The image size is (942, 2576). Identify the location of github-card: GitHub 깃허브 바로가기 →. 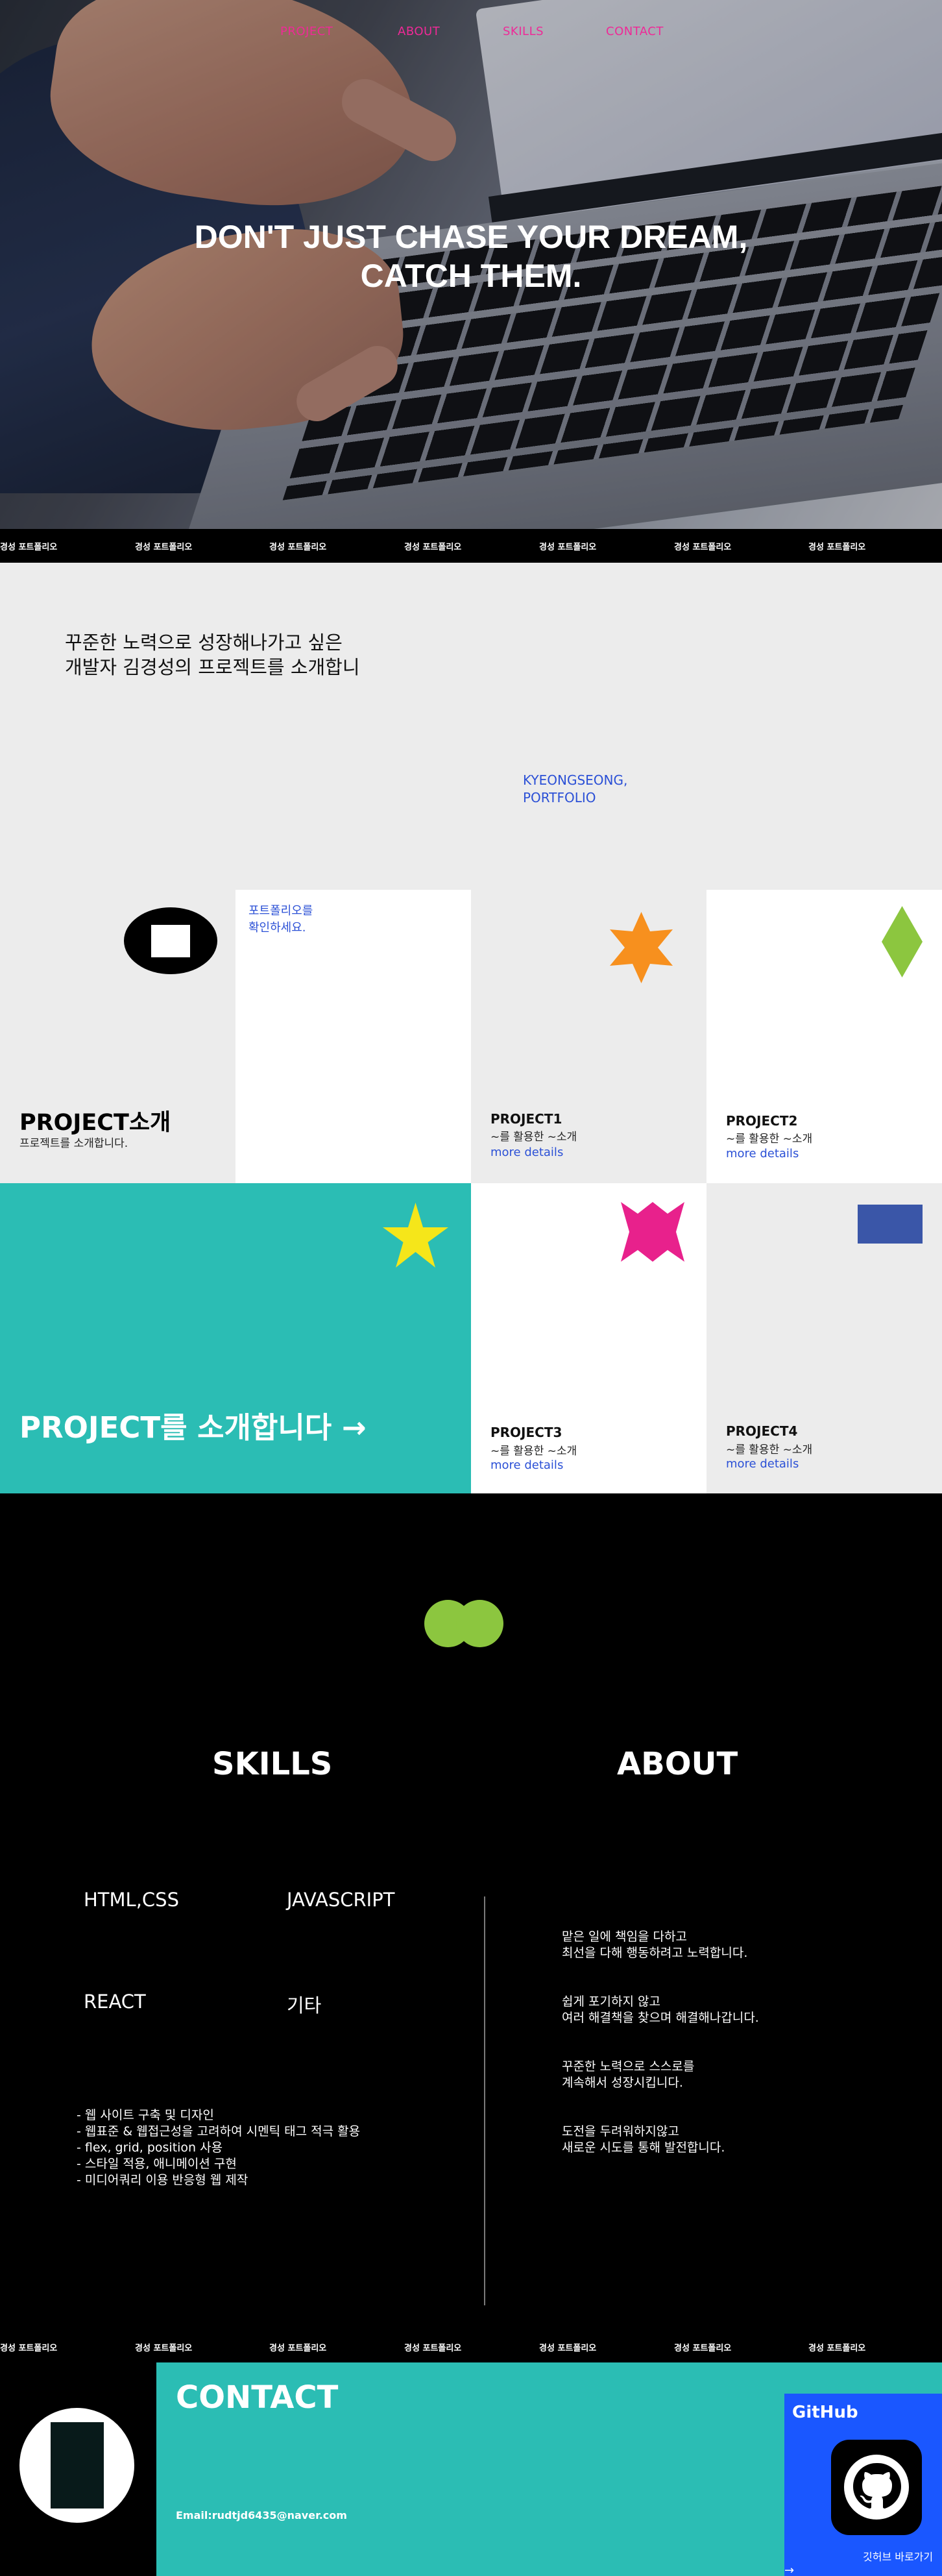
(863, 2485).